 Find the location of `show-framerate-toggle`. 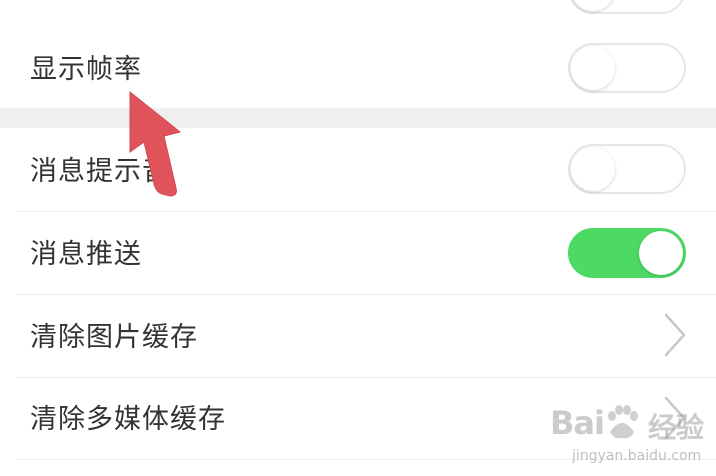

show-framerate-toggle is located at coordinates (627, 68).